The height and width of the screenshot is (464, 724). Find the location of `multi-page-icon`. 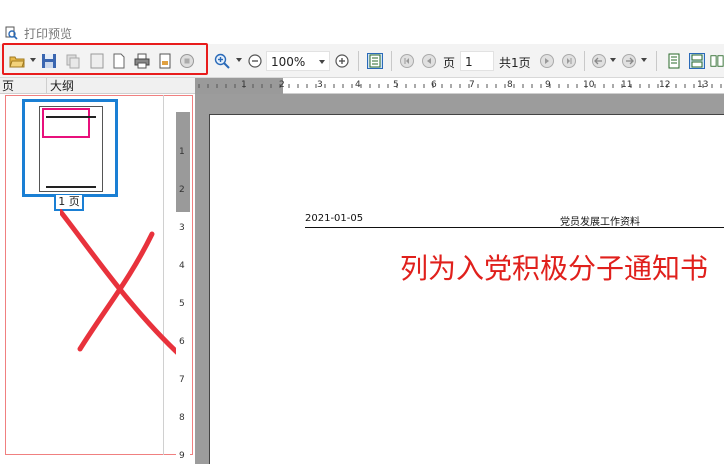

multi-page-icon is located at coordinates (717, 61).